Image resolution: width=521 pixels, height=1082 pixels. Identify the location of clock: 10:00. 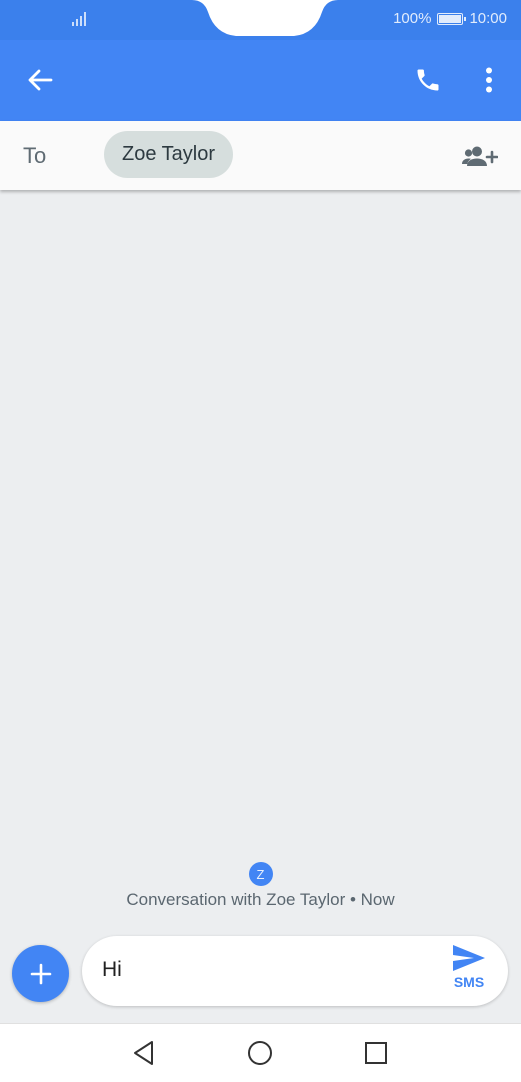
(488, 18).